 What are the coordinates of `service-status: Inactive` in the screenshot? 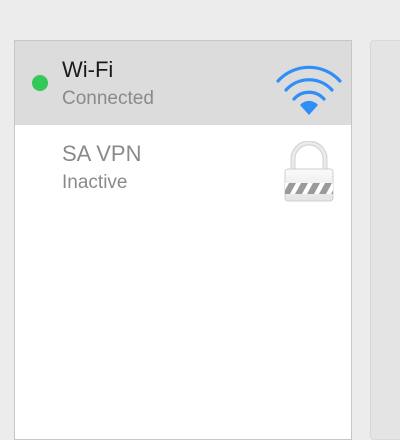 It's located at (95, 182).